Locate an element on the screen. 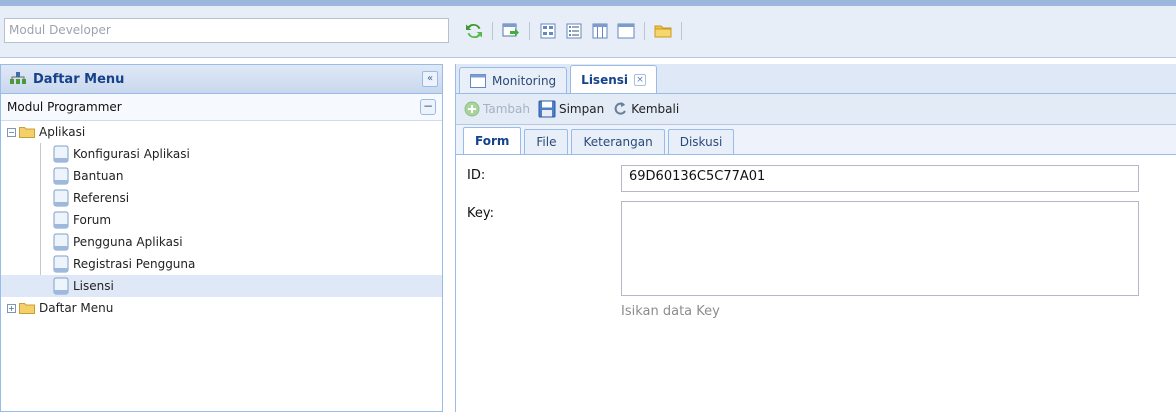 The width and height of the screenshot is (1176, 412). add-icon is located at coordinates (472, 109).